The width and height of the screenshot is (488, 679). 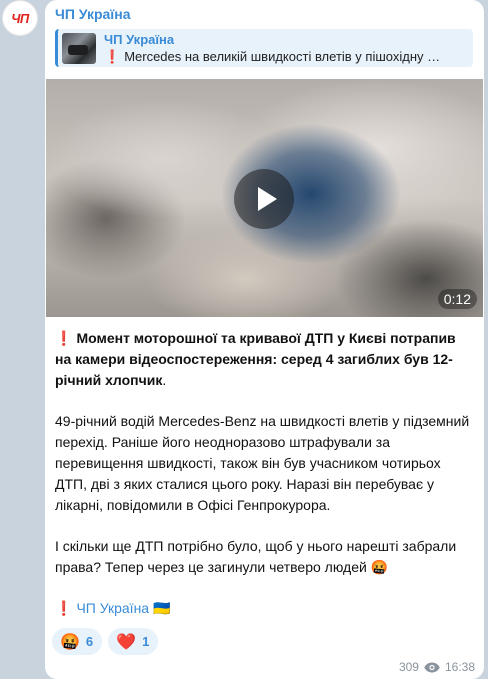 What do you see at coordinates (459, 667) in the screenshot?
I see `message-time: 16:38` at bounding box center [459, 667].